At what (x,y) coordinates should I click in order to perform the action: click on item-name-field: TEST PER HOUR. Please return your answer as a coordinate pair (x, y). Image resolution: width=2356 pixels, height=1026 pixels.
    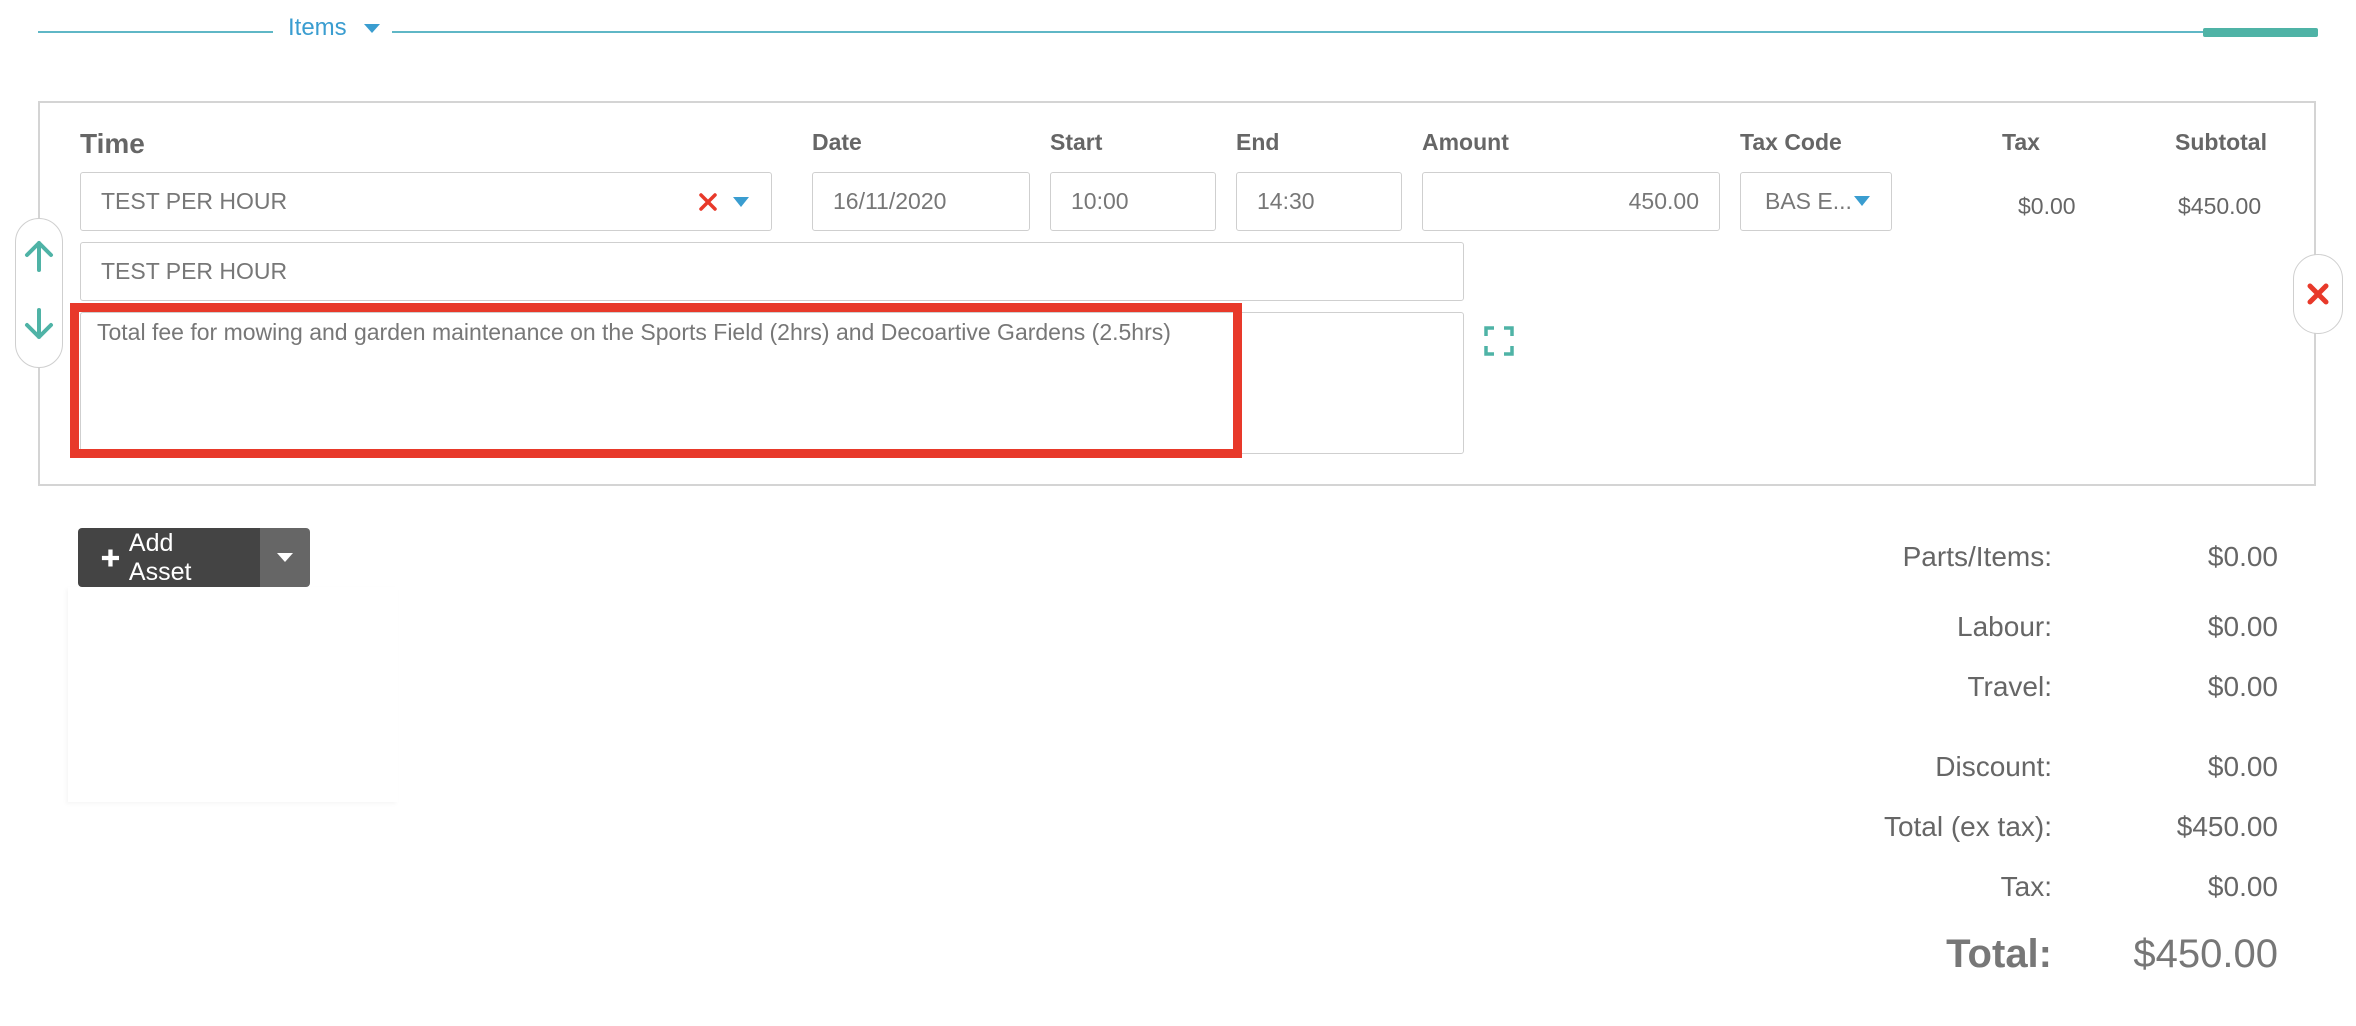
    Looking at the image, I should click on (772, 271).